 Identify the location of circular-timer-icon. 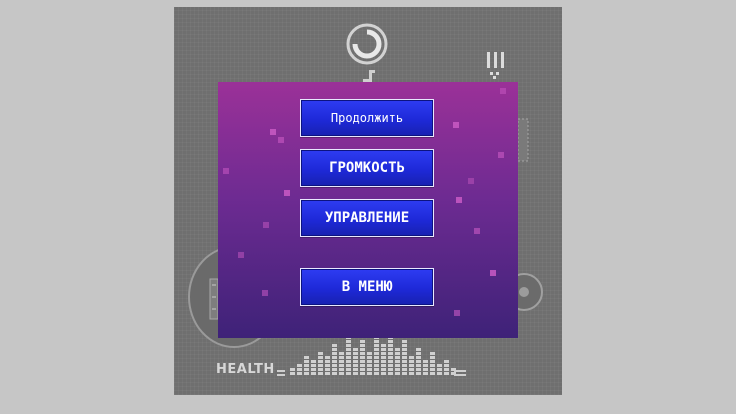
(367, 44).